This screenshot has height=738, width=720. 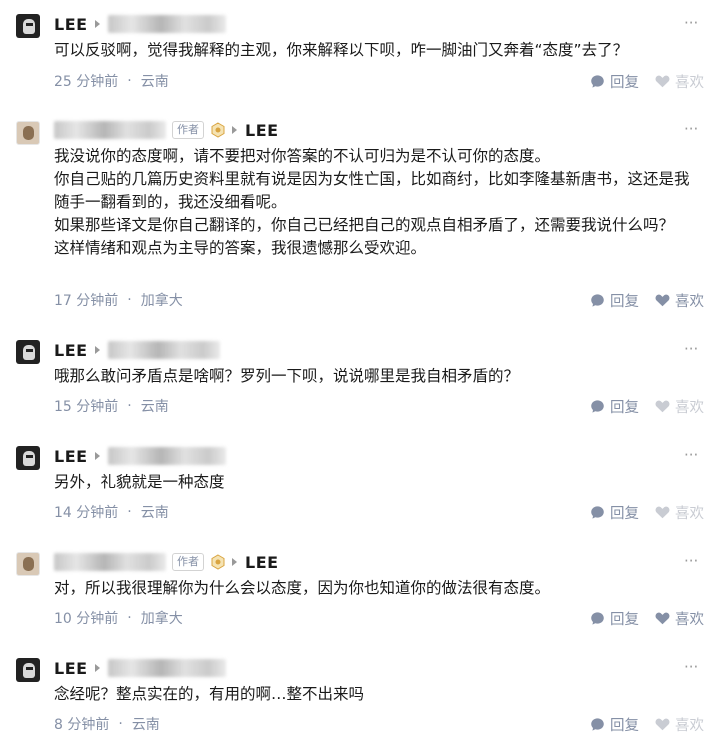 What do you see at coordinates (86, 513) in the screenshot?
I see `comment-time: 14 分钟前` at bounding box center [86, 513].